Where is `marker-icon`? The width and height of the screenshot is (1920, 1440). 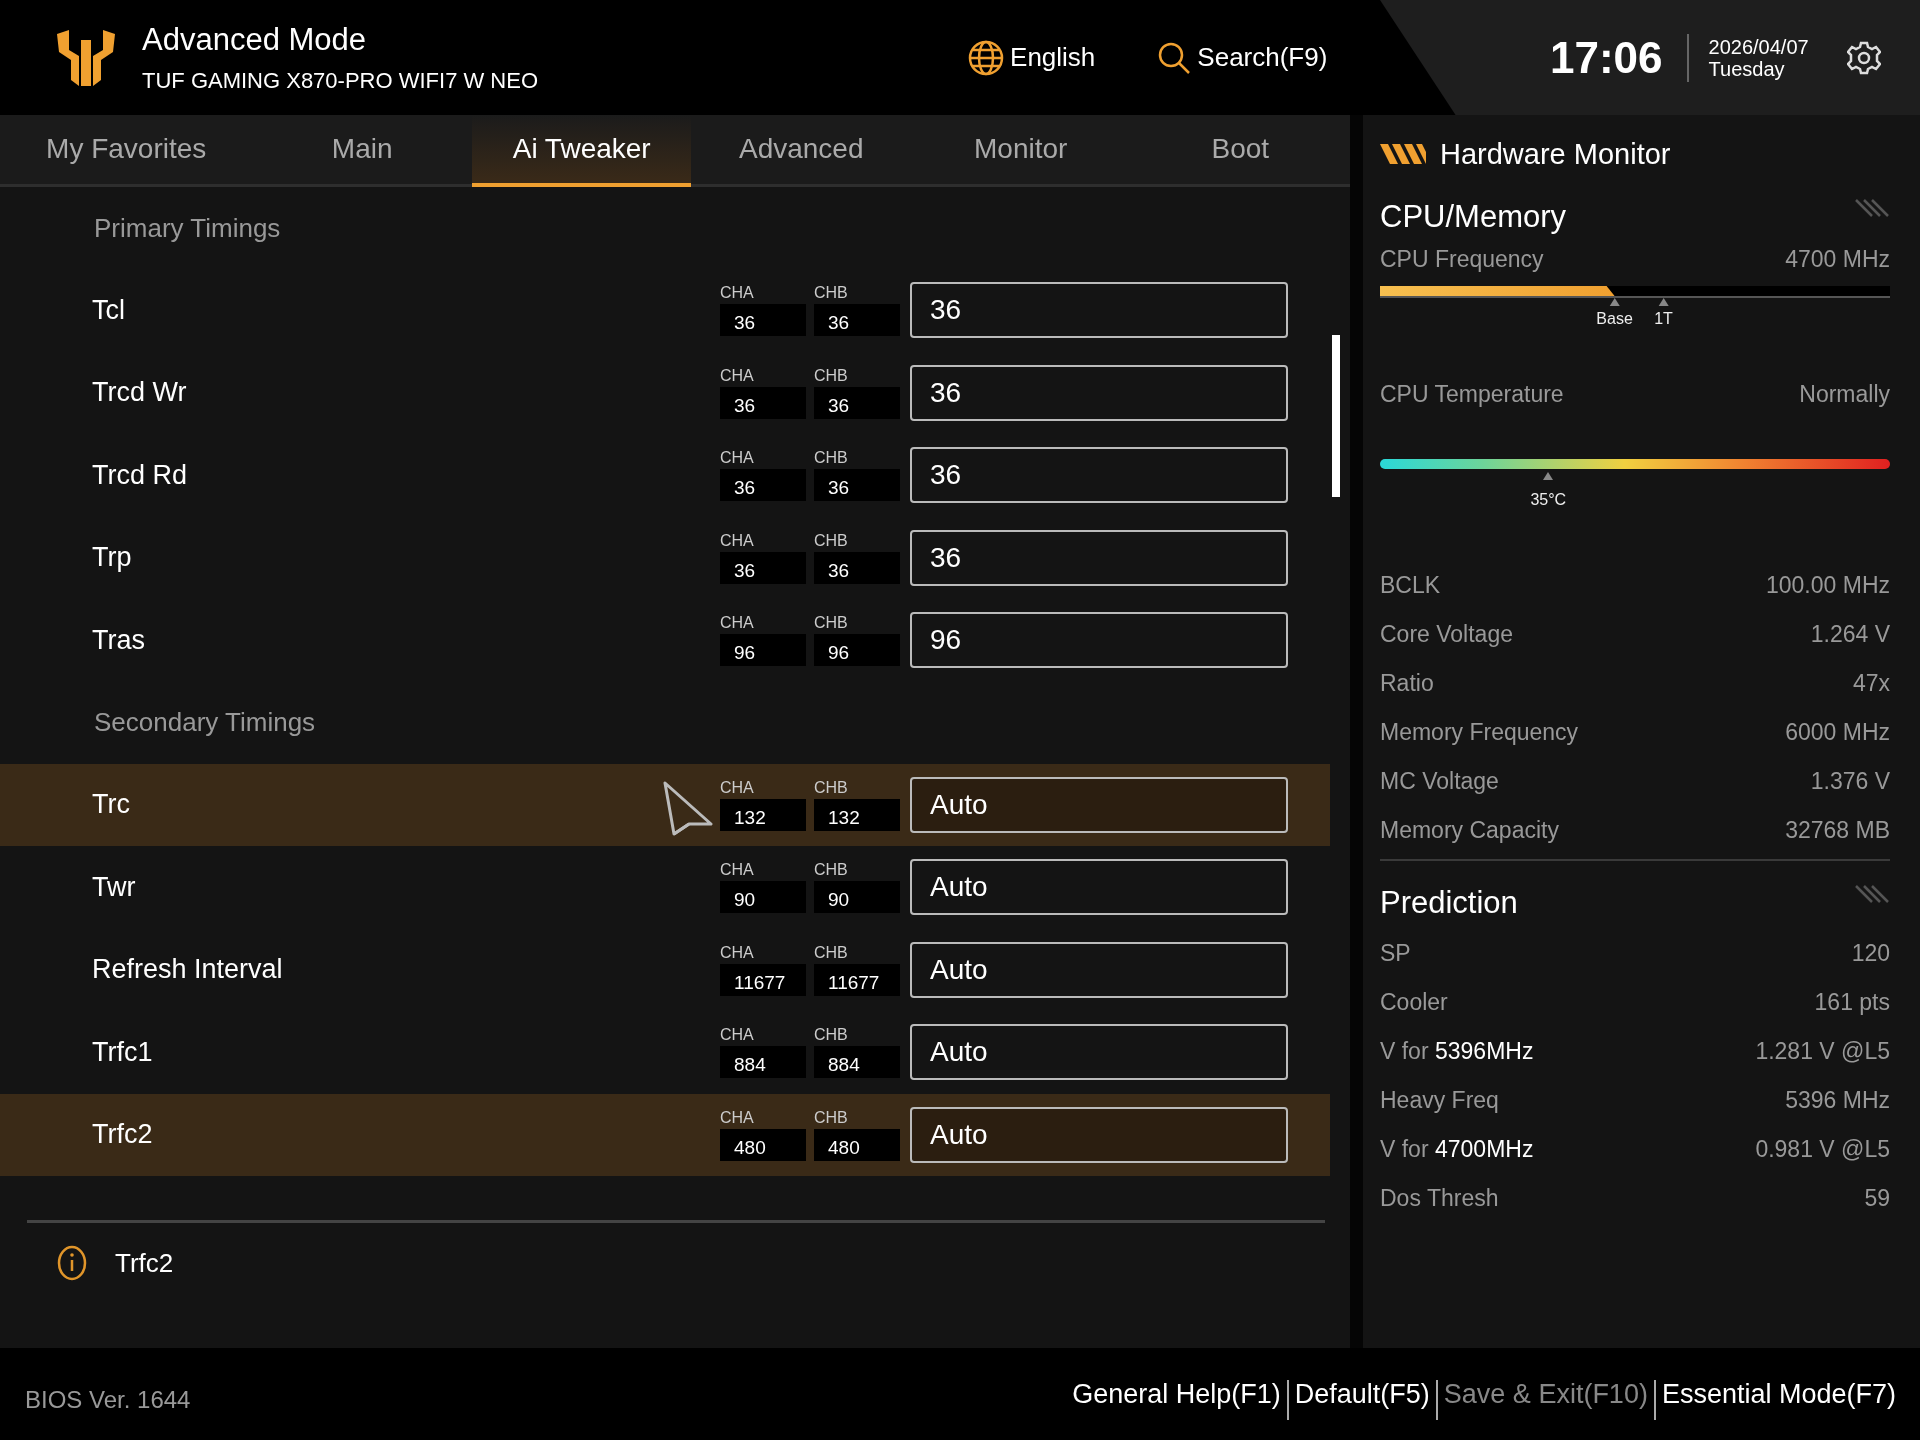
marker-icon is located at coordinates (1663, 302).